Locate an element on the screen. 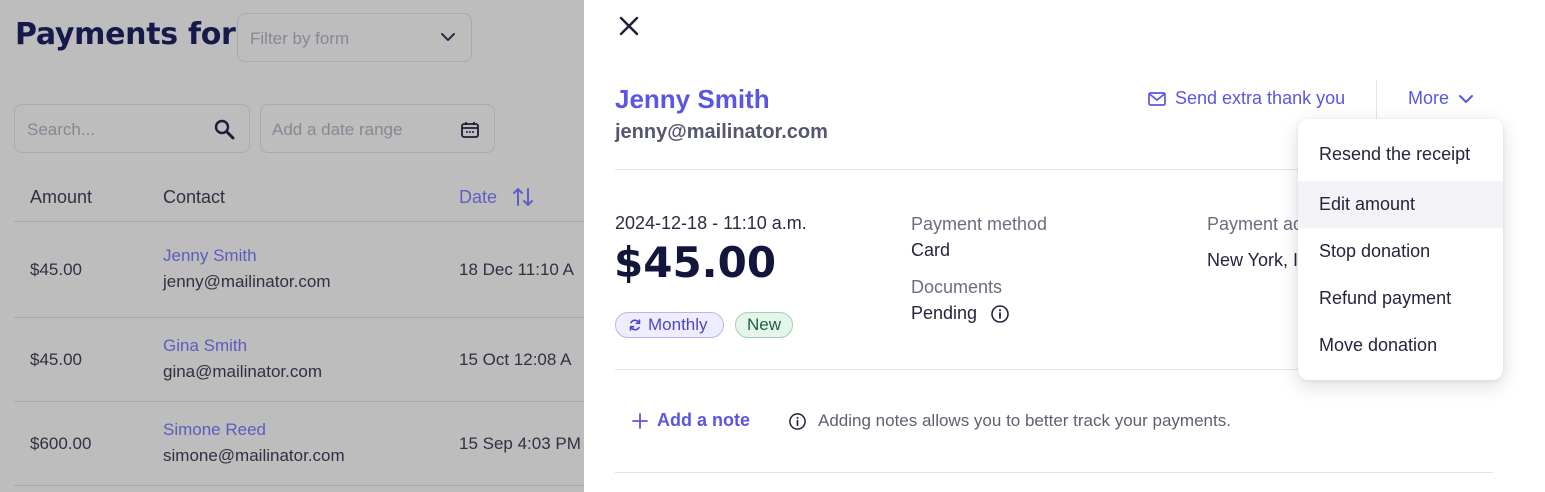 Image resolution: width=1545 pixels, height=492 pixels. payment-amount: $45.00 is located at coordinates (695, 262).